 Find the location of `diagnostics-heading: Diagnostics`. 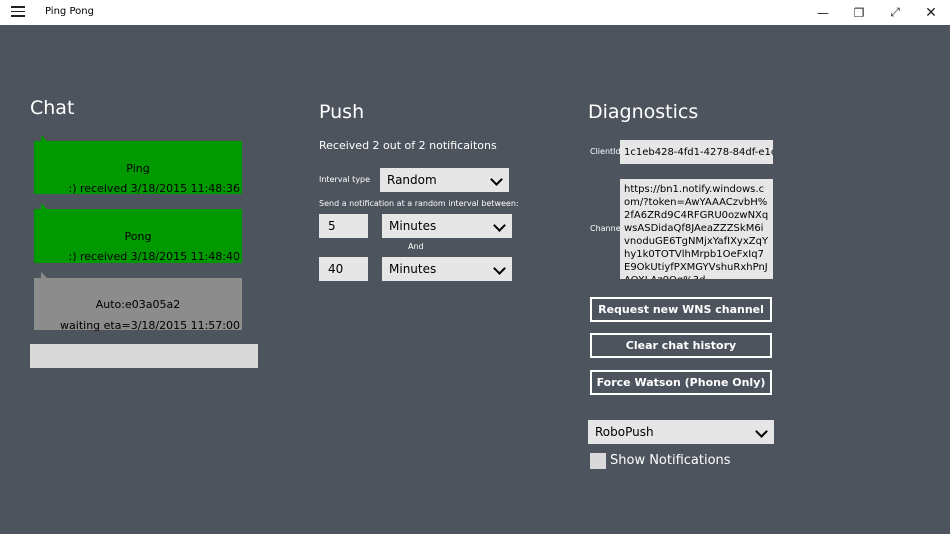

diagnostics-heading: Diagnostics is located at coordinates (643, 112).